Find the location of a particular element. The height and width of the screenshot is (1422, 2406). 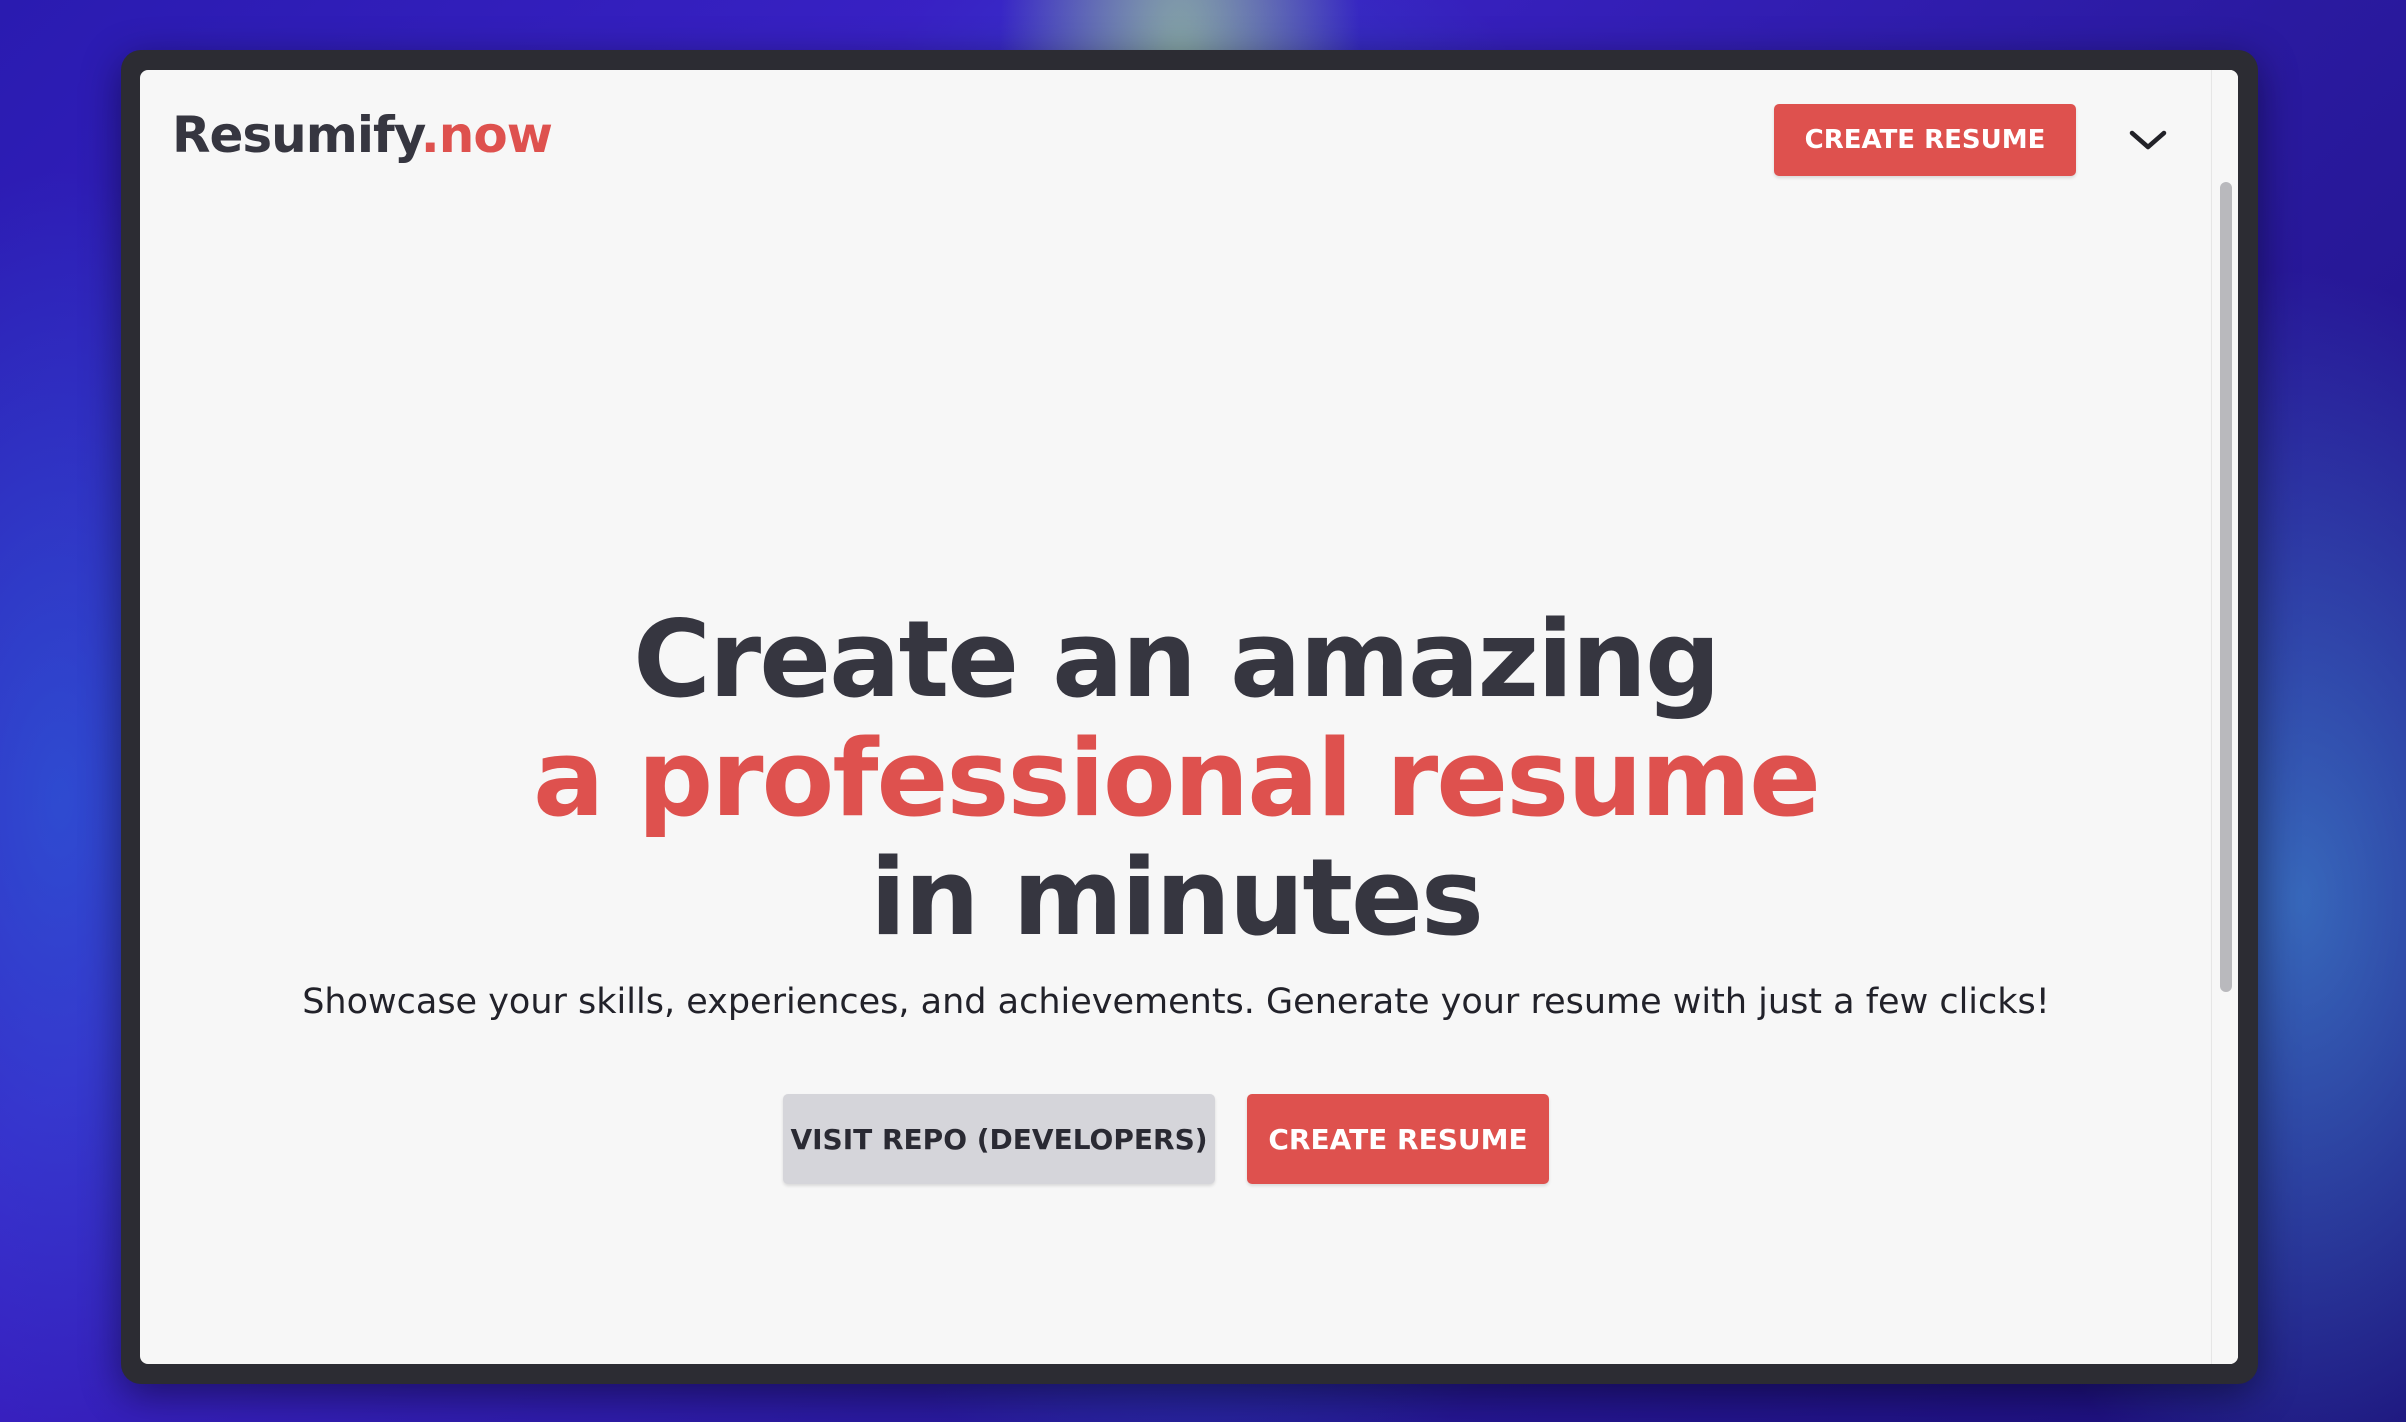

hero-create-resume-button: CREATE RESUME is located at coordinates (1398, 1139).